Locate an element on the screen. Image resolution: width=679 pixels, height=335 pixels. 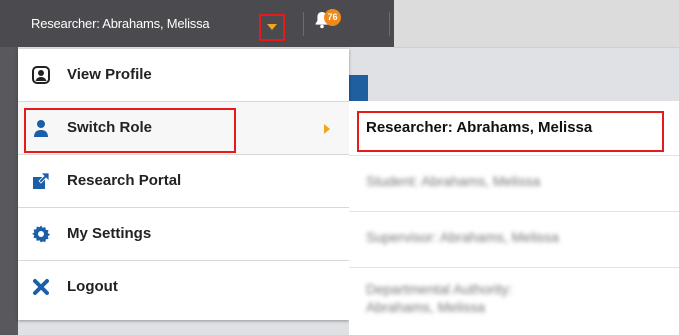
external-link-icon is located at coordinates (41, 180).